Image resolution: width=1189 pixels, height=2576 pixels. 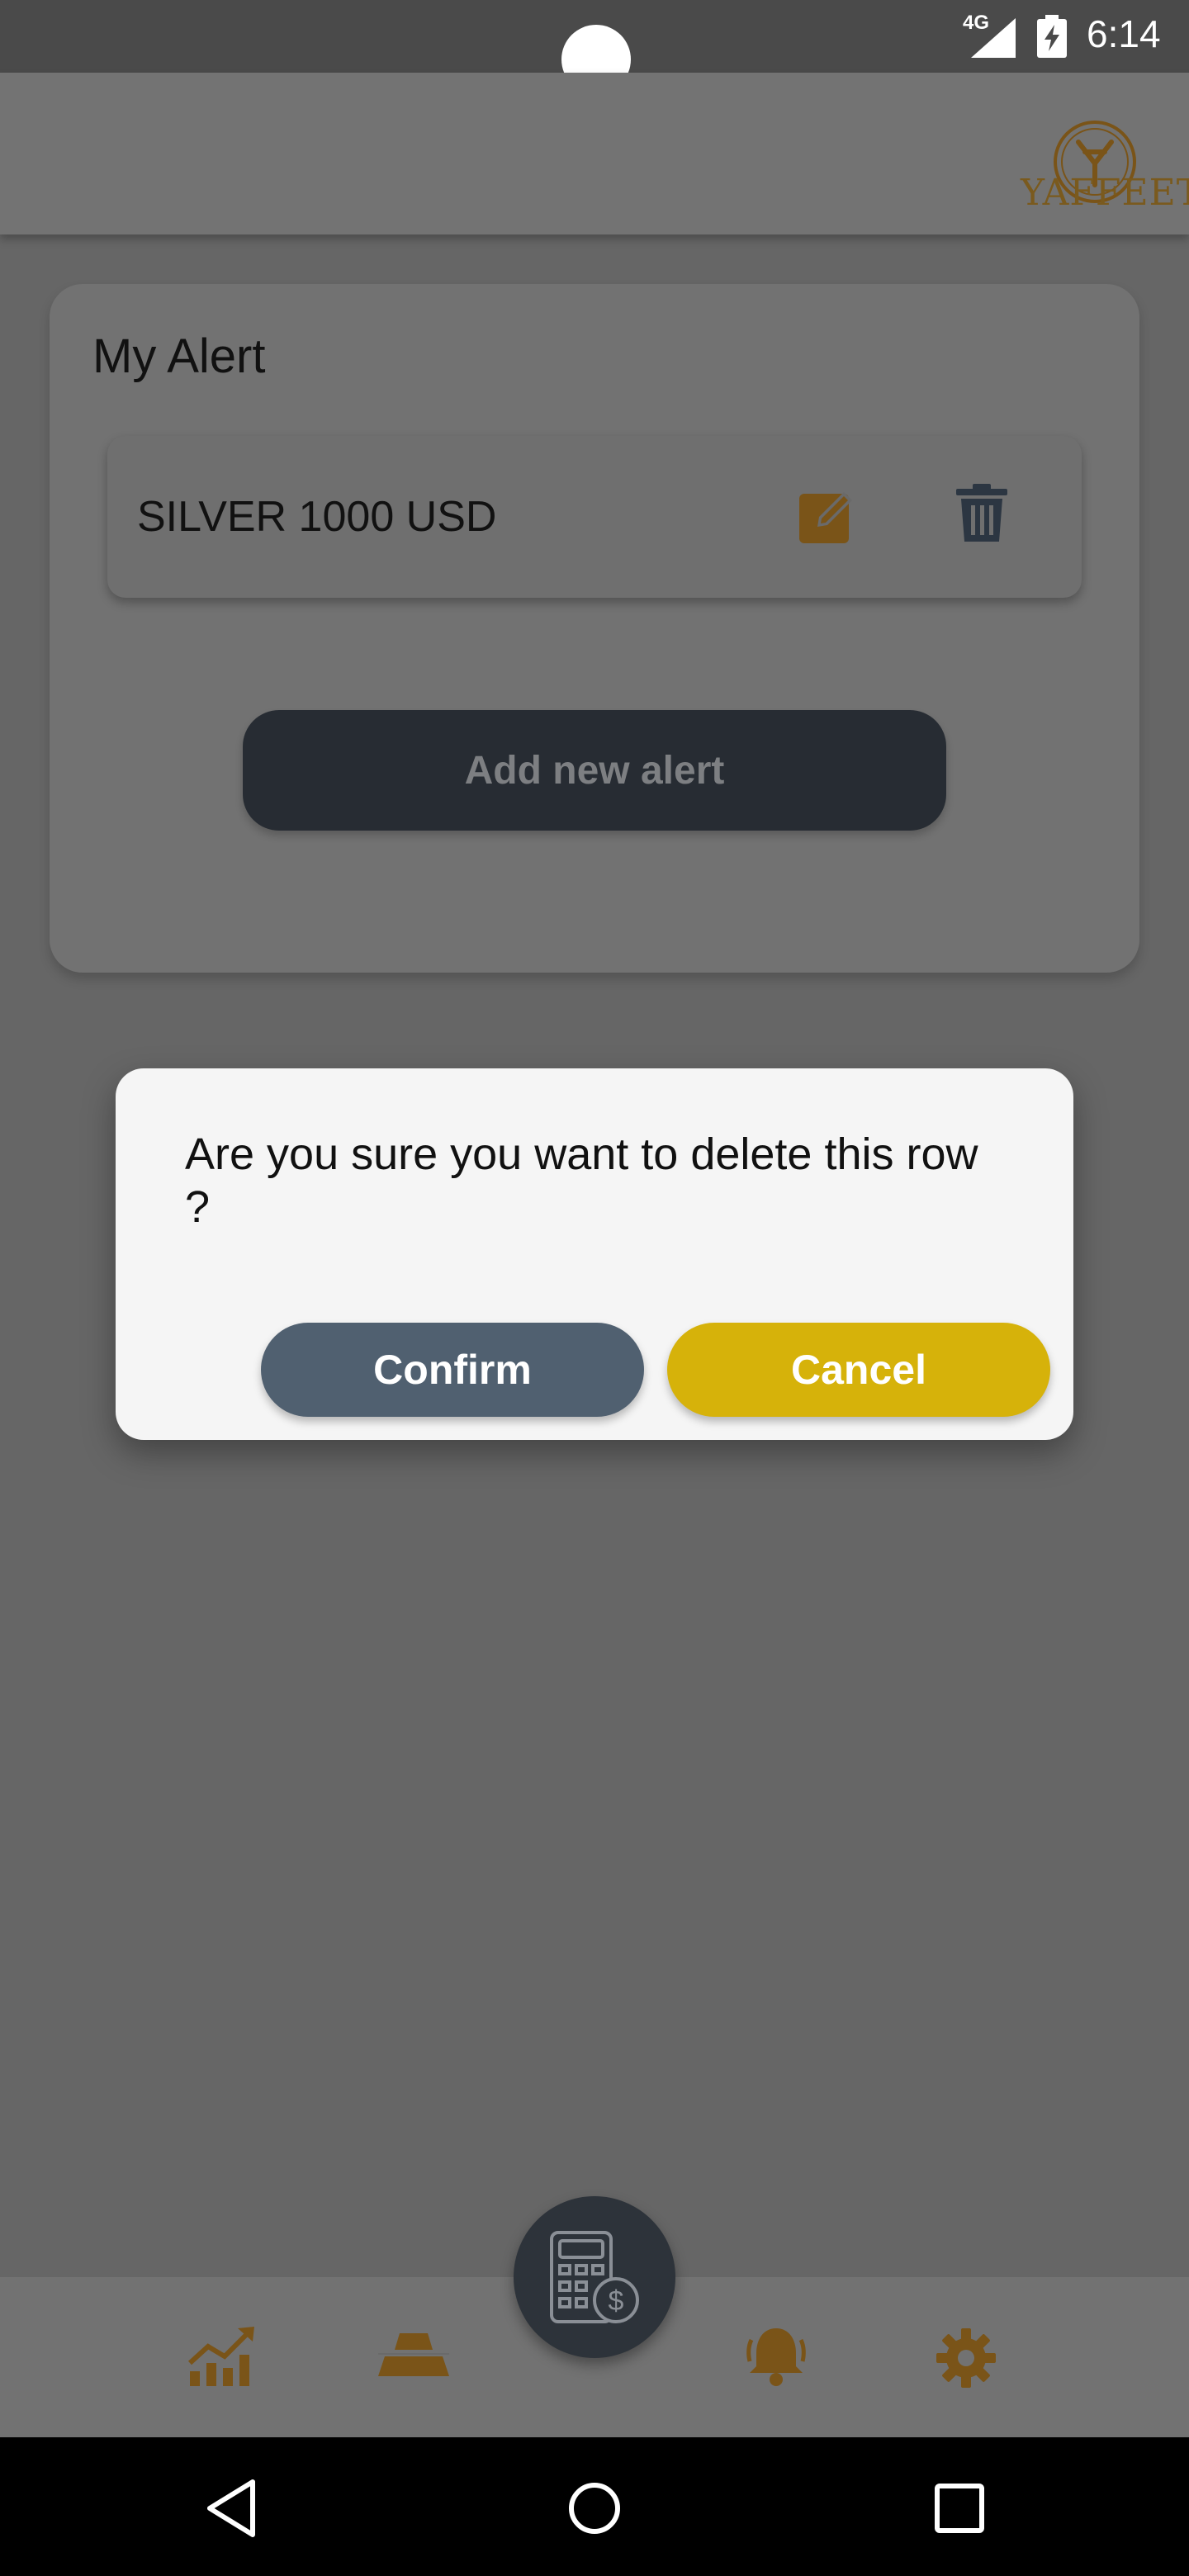 I want to click on gear-icon, so click(x=966, y=2358).